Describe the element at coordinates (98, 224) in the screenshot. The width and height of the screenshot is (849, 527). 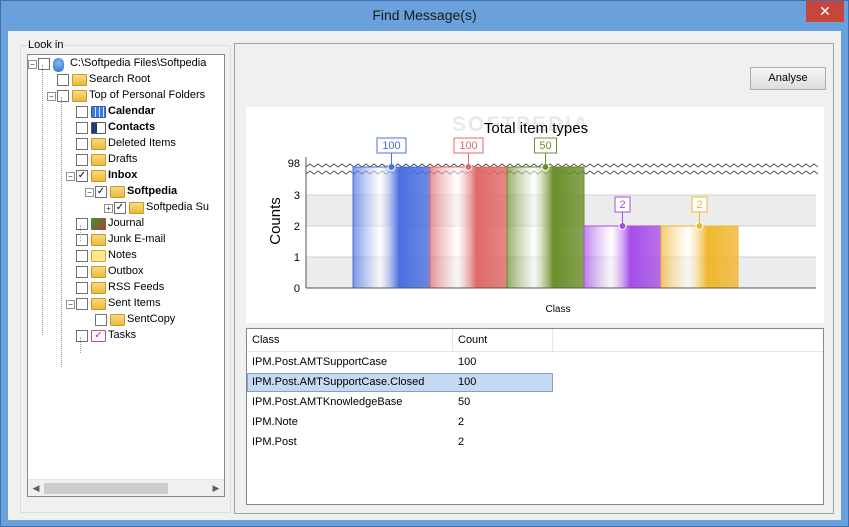
I see `journal-icon` at that location.